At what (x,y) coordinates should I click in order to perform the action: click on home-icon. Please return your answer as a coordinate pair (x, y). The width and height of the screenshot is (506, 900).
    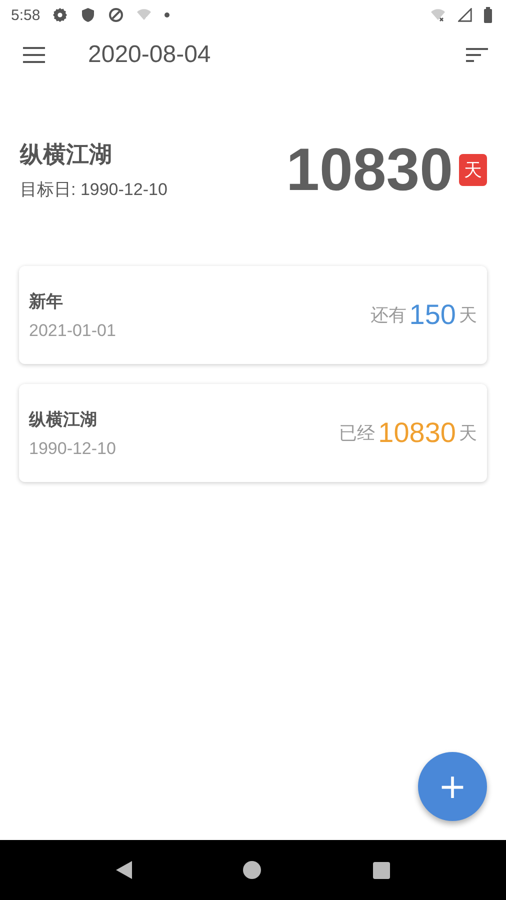
    Looking at the image, I should click on (252, 870).